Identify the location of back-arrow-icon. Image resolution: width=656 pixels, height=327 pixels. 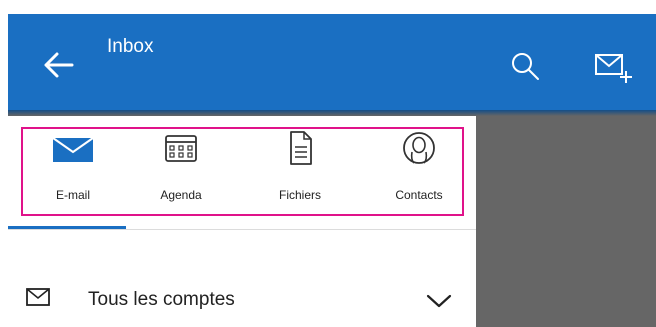
(59, 65).